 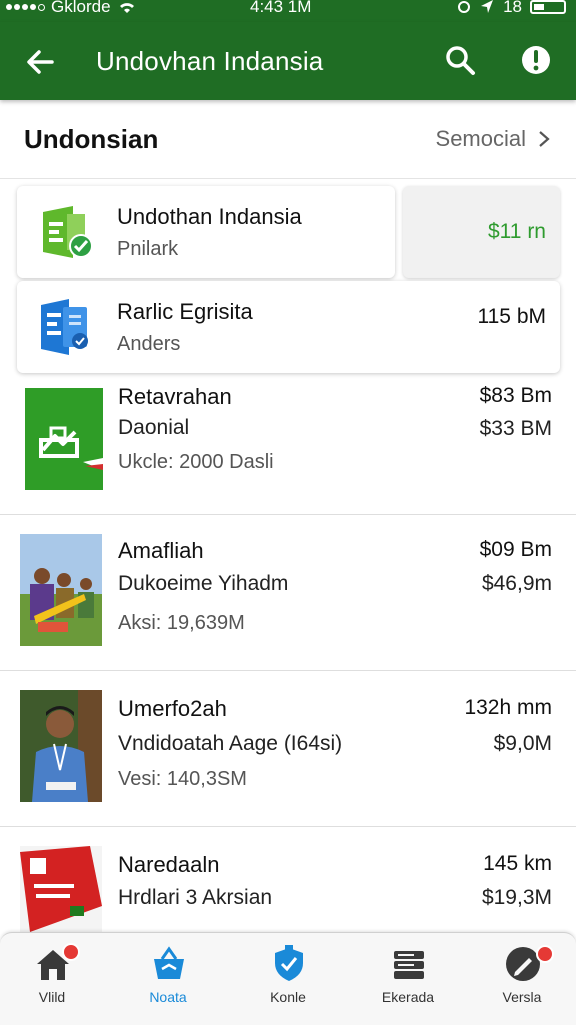 I want to click on item-name: Umerfo2ah, so click(x=172, y=708).